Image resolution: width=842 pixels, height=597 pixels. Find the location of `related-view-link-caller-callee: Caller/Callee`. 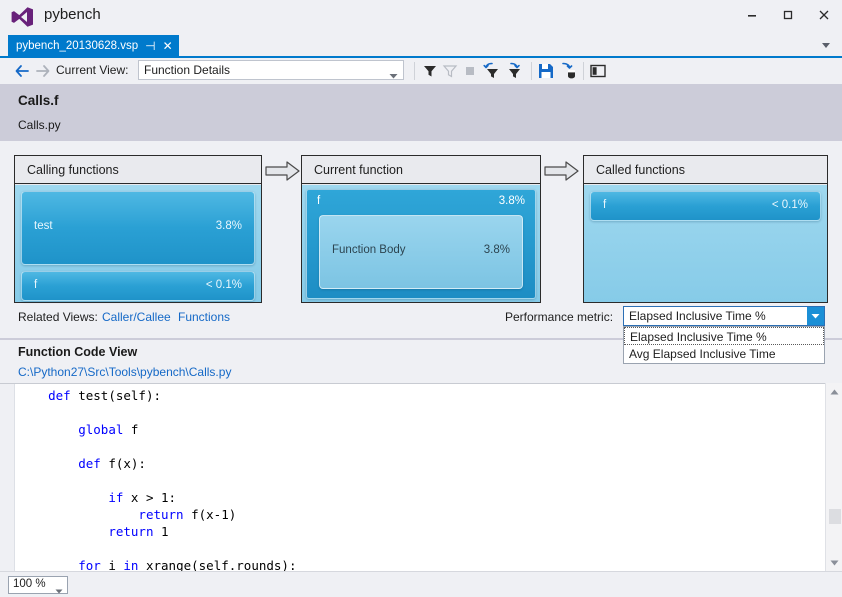

related-view-link-caller-callee: Caller/Callee is located at coordinates (136, 317).